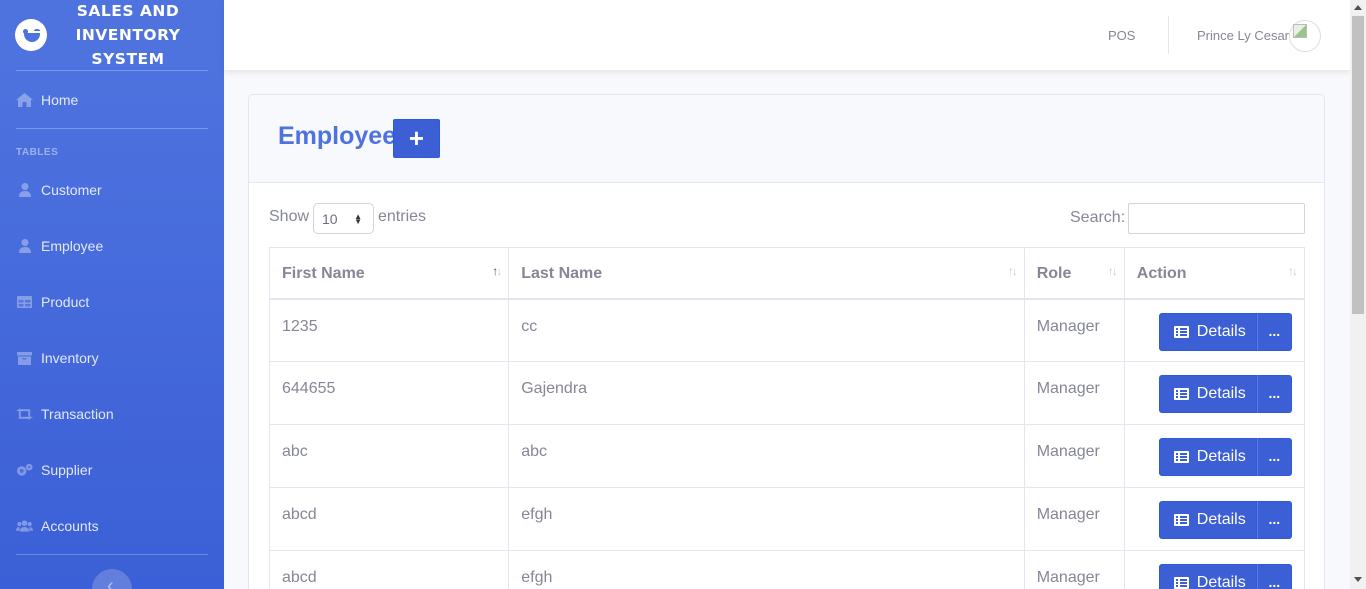 The width and height of the screenshot is (1366, 589). Describe the element at coordinates (24, 414) in the screenshot. I see `retweet-icon` at that location.